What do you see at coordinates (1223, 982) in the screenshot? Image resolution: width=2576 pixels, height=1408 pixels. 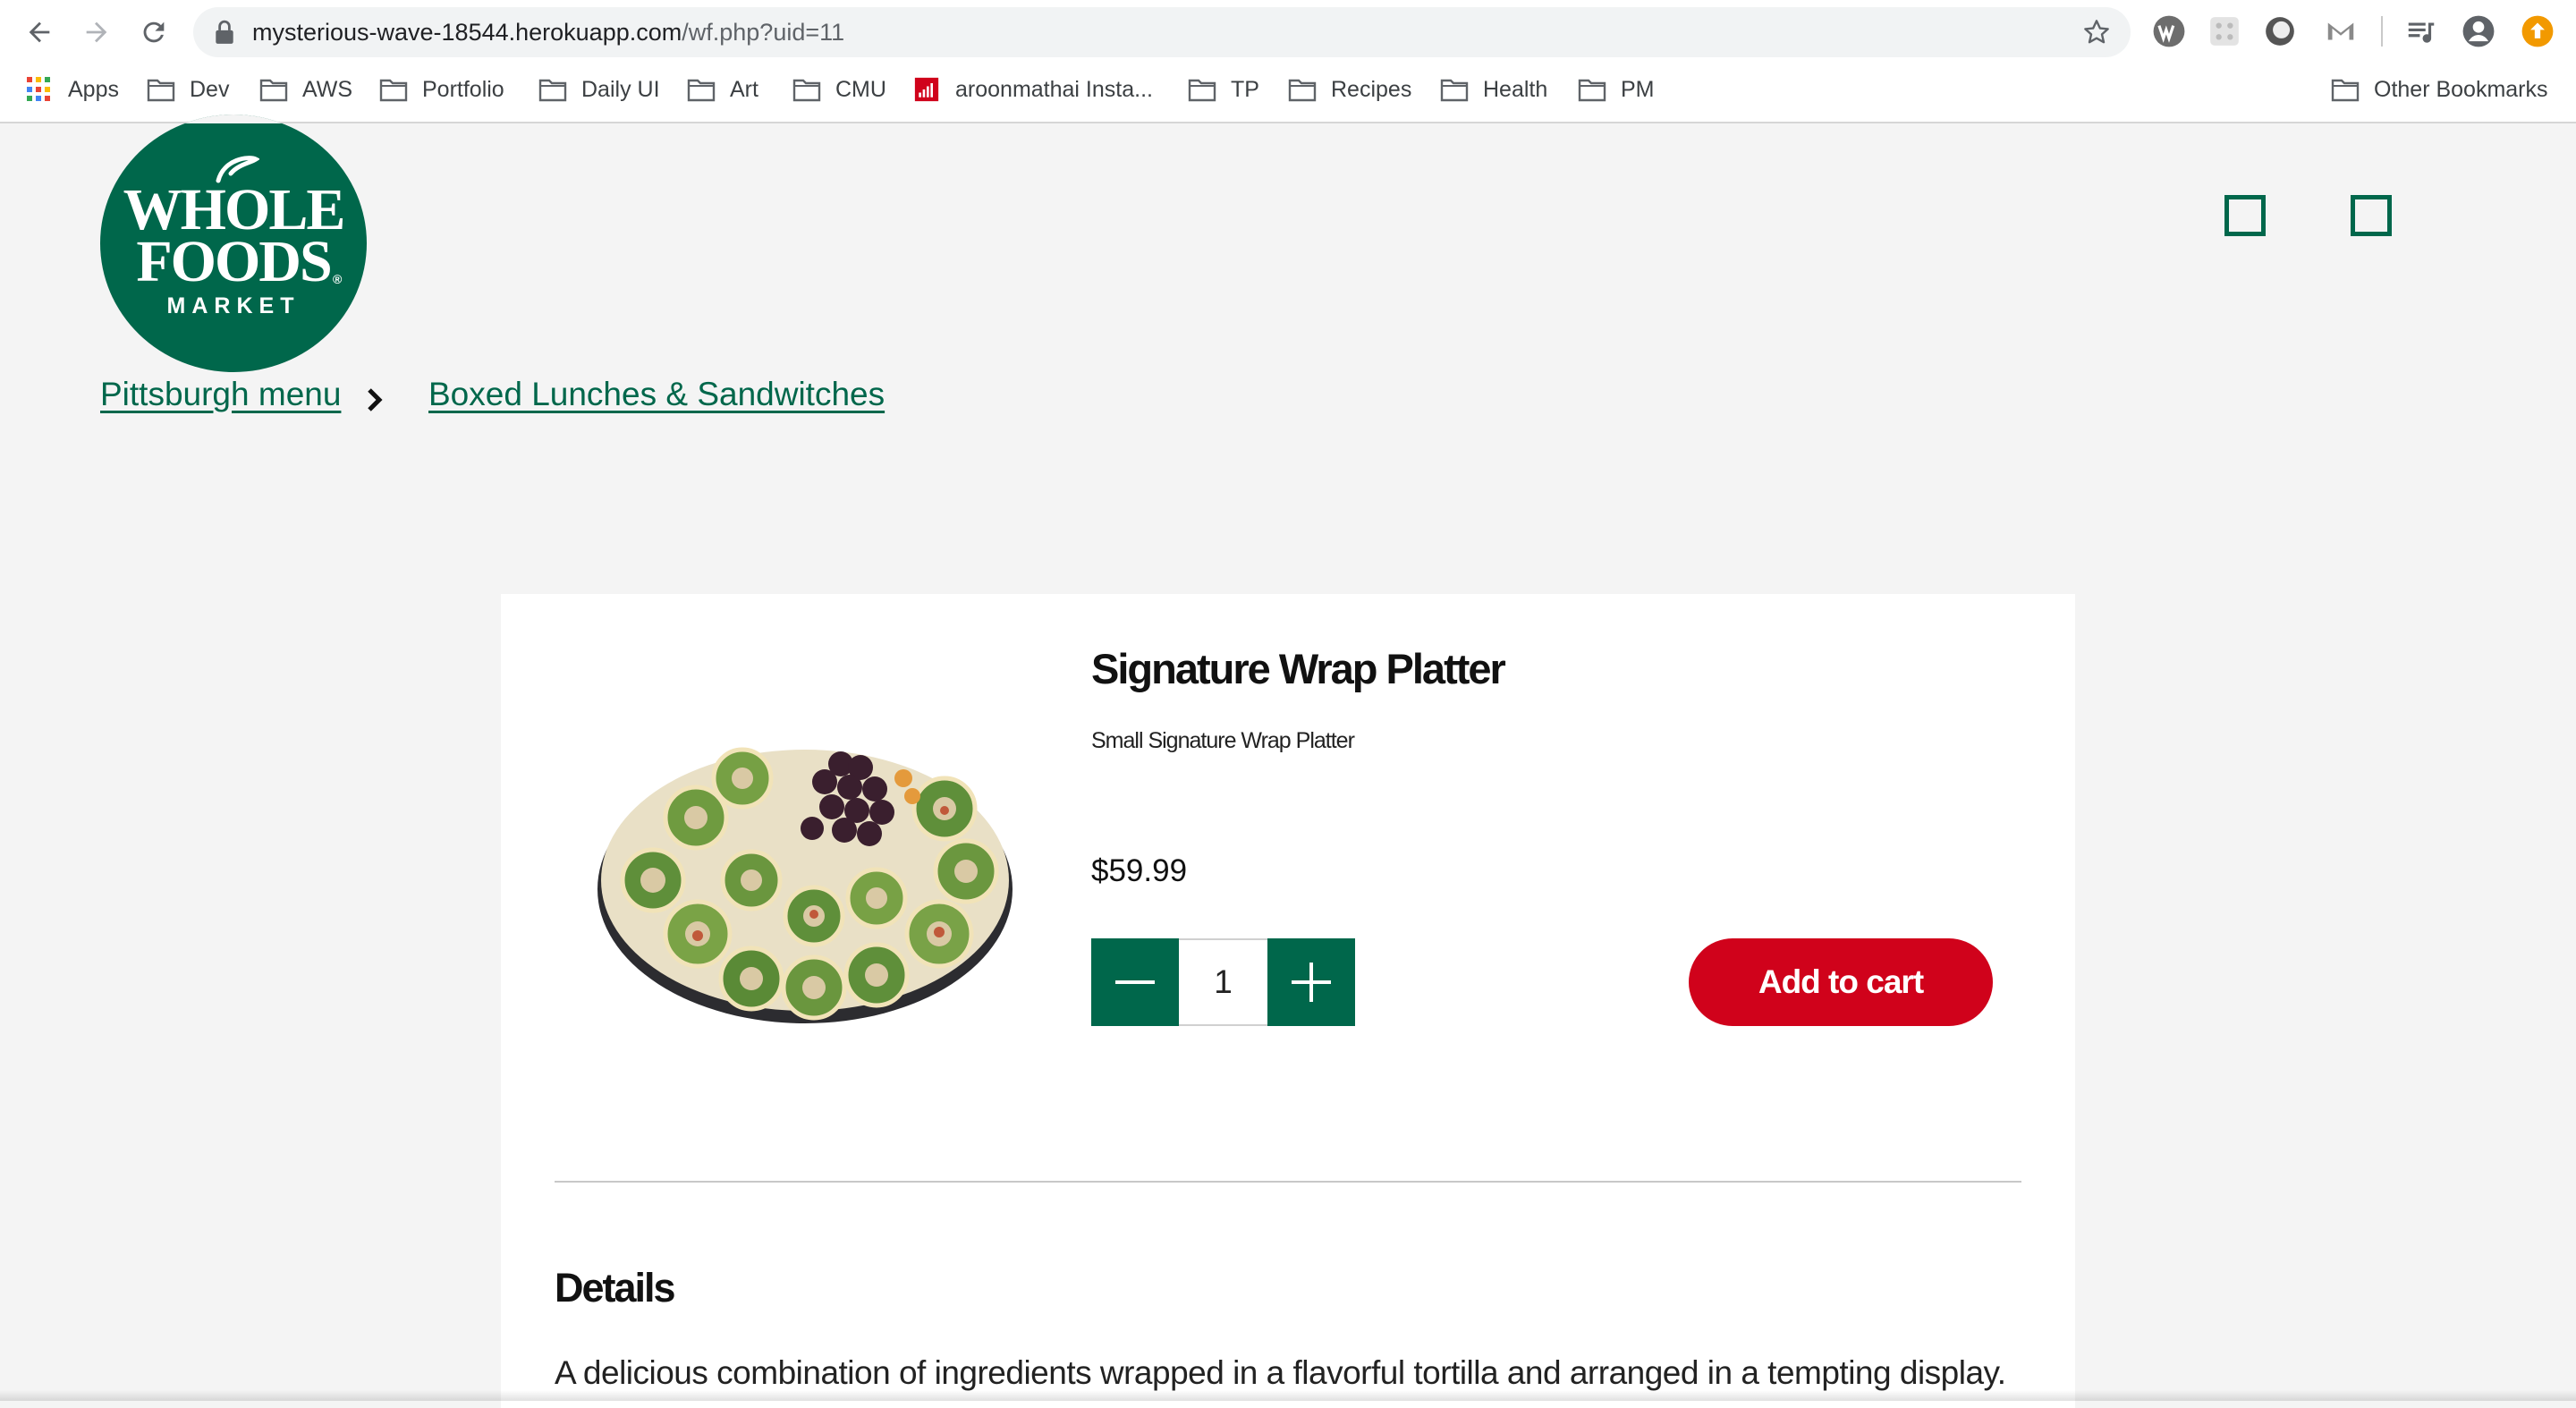 I see `quantity-field: 1` at bounding box center [1223, 982].